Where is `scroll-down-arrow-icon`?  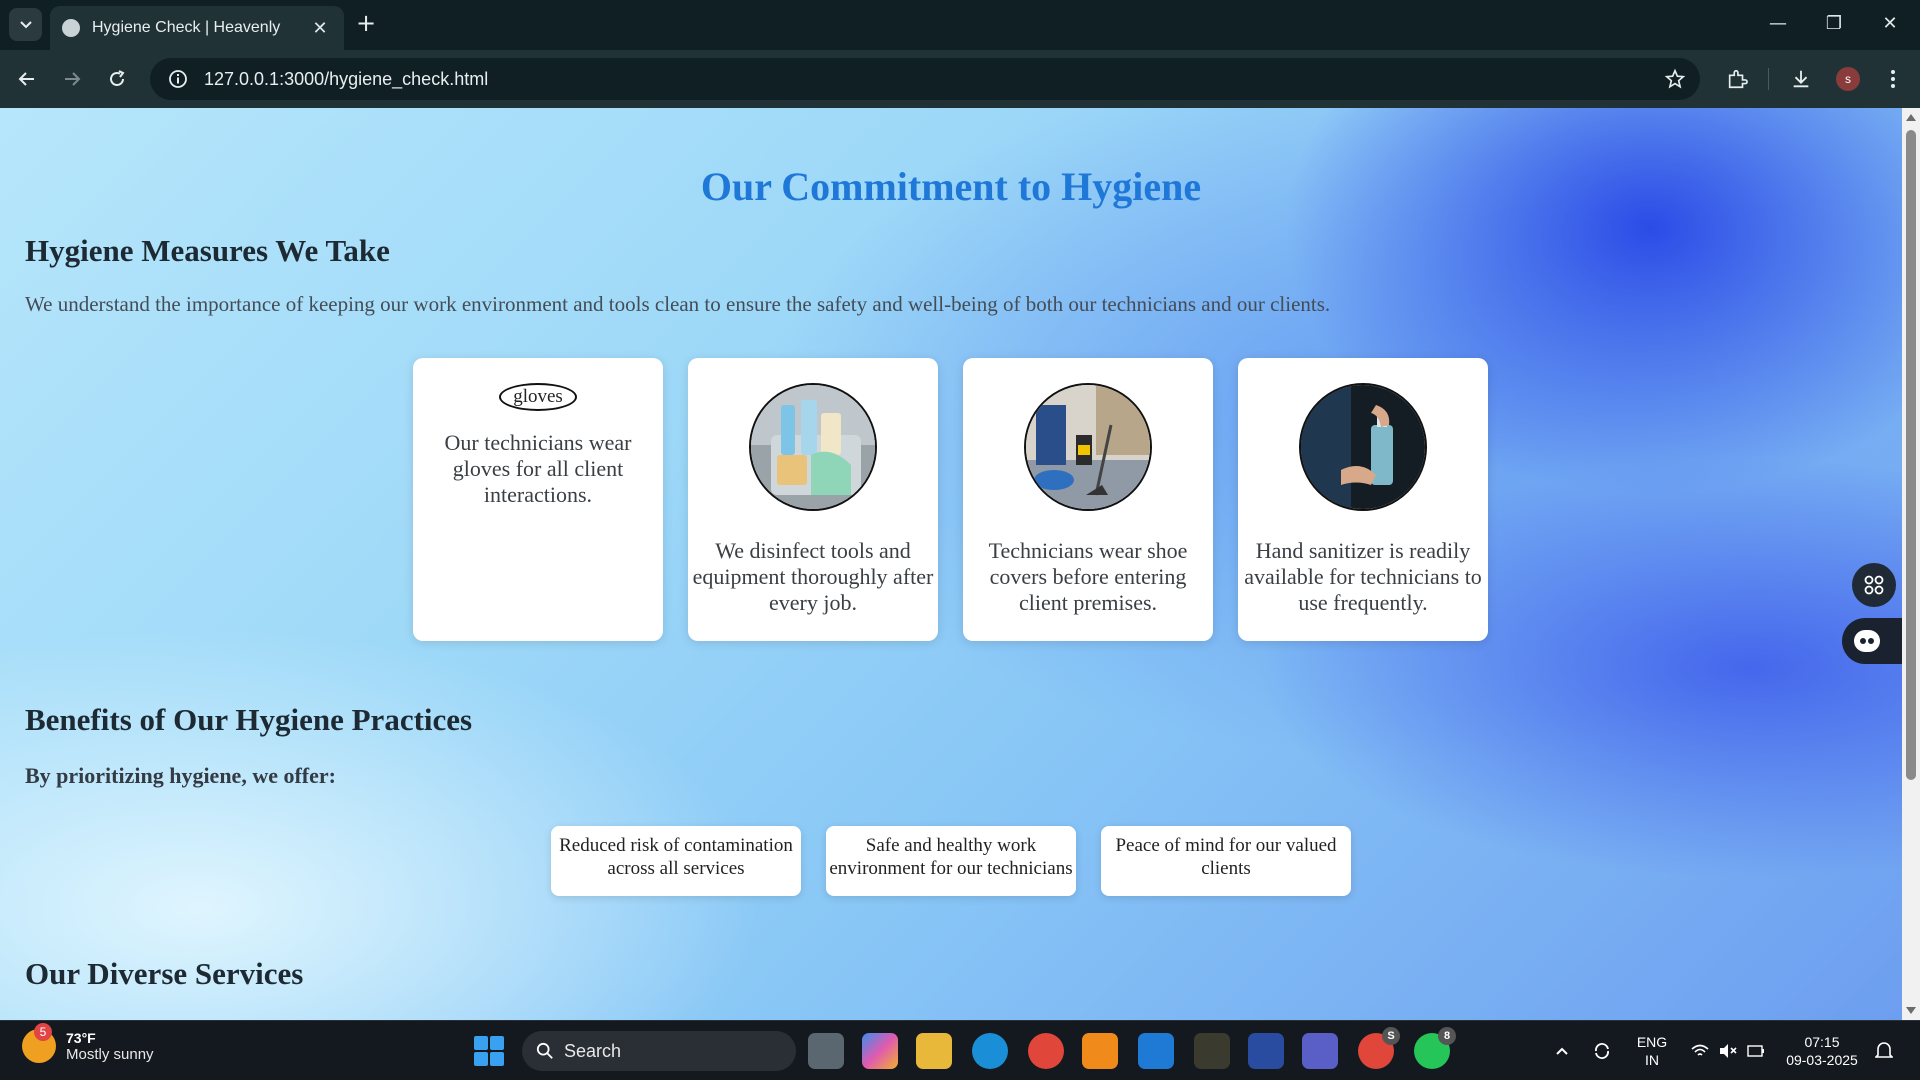
scroll-down-arrow-icon is located at coordinates (1911, 1010).